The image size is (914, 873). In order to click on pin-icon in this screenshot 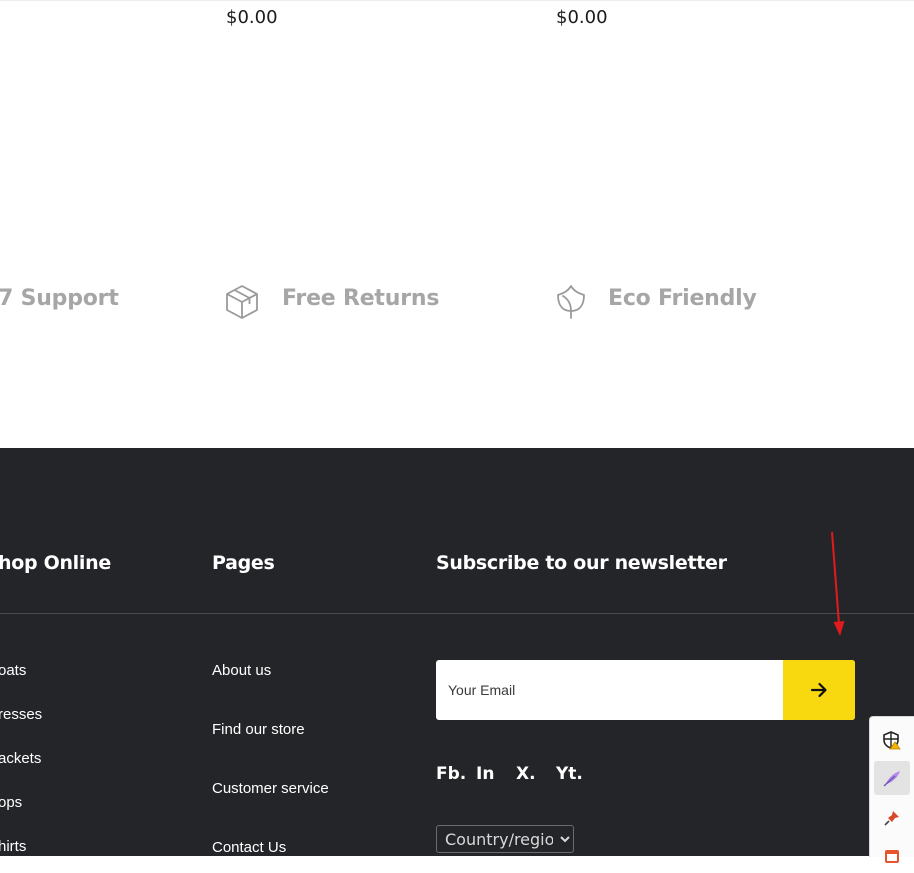, I will do `click(892, 818)`.